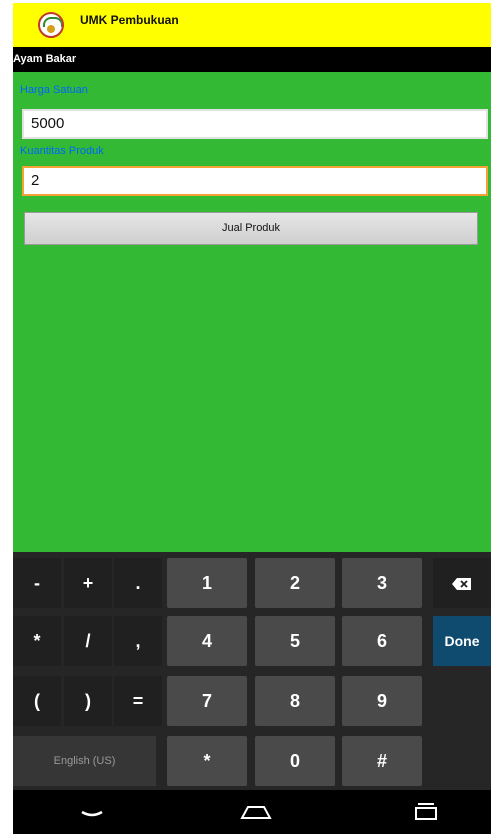 The width and height of the screenshot is (492, 834). What do you see at coordinates (51, 25) in the screenshot?
I see `app-logo-icon` at bounding box center [51, 25].